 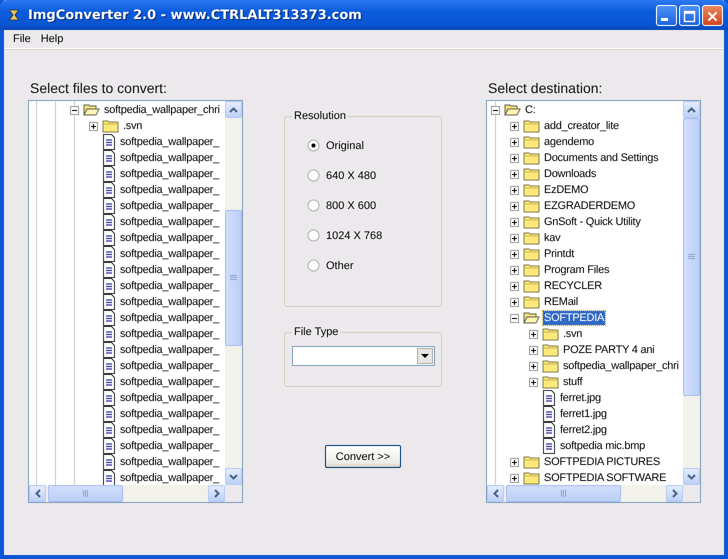 What do you see at coordinates (609, 350) in the screenshot?
I see `tree-item: POZE PARTY 4 ani` at bounding box center [609, 350].